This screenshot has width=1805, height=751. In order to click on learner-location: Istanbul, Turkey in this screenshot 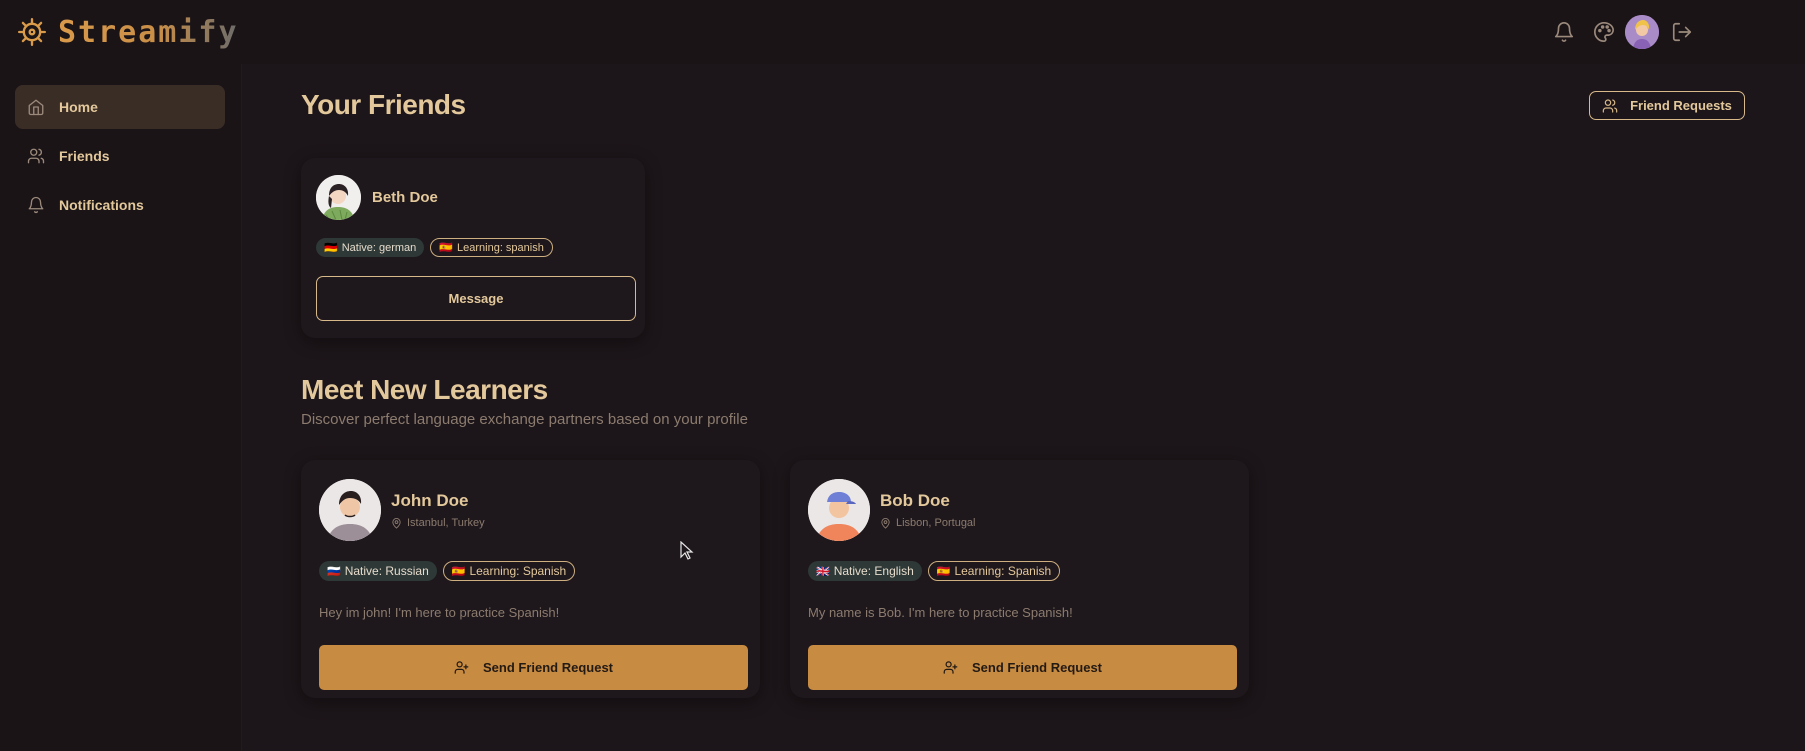, I will do `click(438, 523)`.